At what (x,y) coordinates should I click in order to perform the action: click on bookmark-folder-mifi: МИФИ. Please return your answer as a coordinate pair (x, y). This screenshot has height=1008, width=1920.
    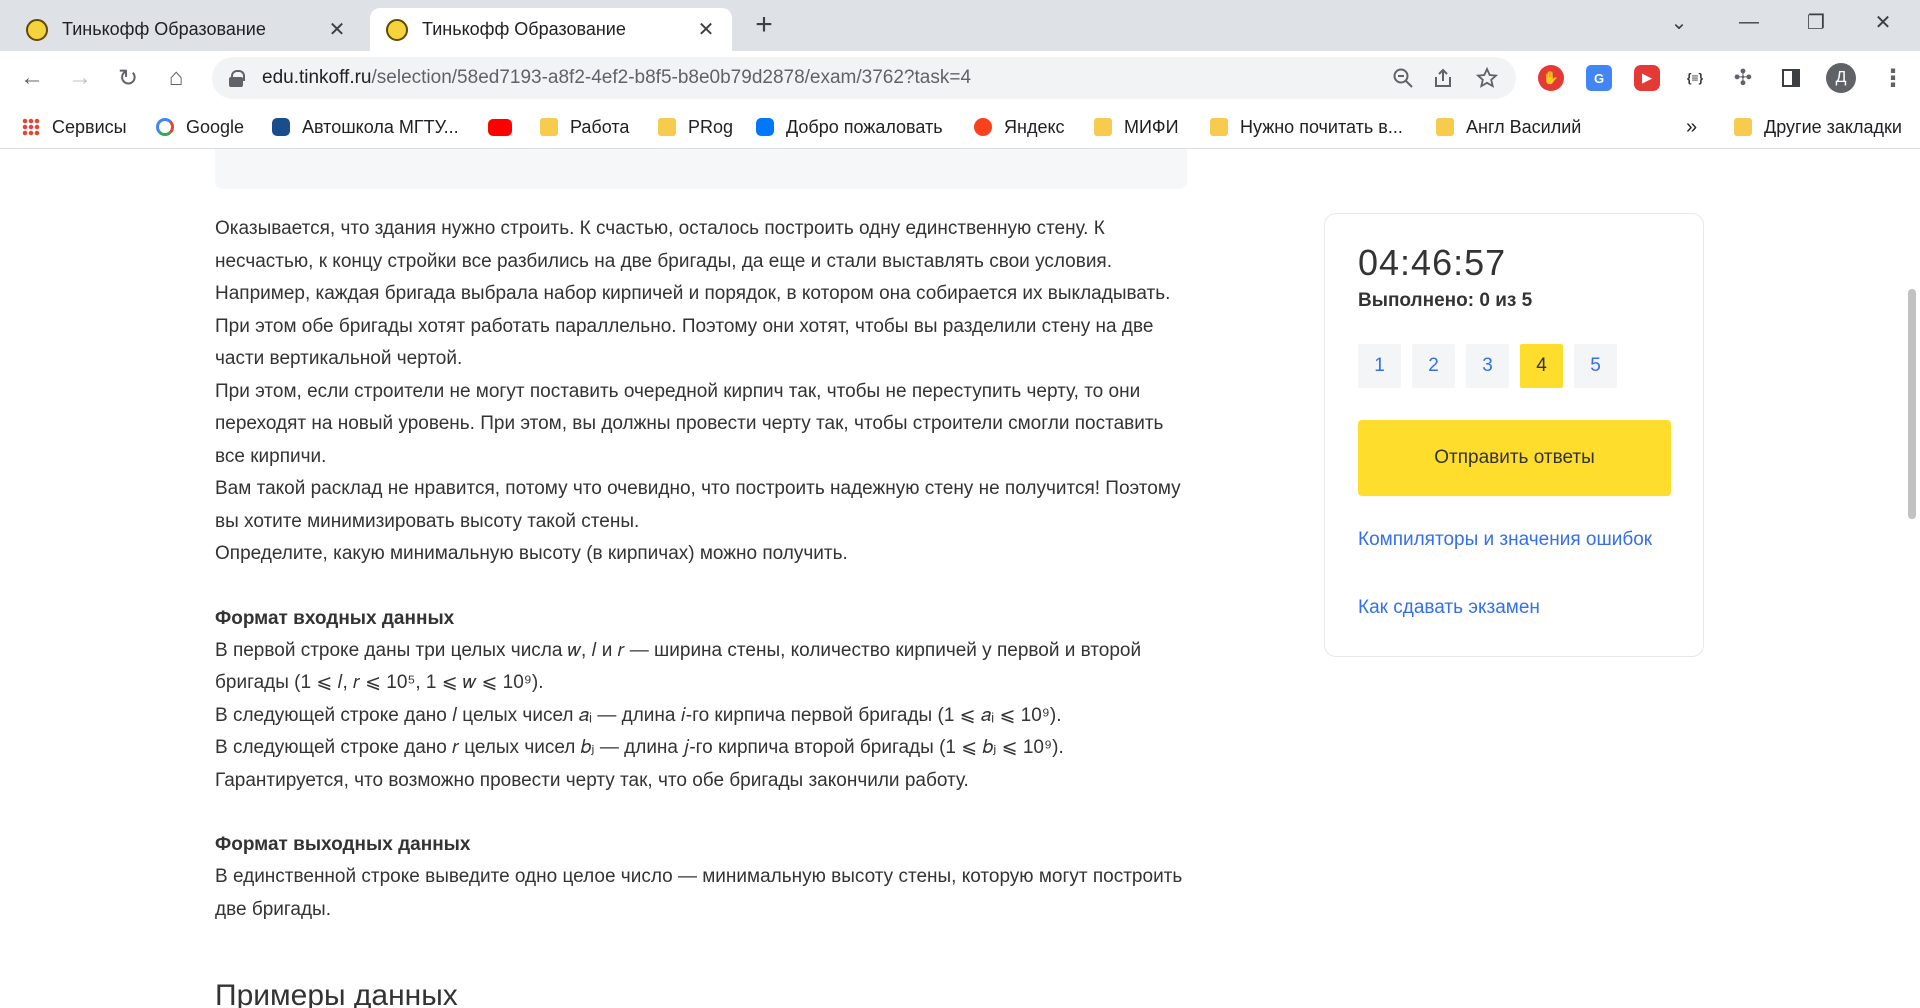
    Looking at the image, I should click on (1136, 127).